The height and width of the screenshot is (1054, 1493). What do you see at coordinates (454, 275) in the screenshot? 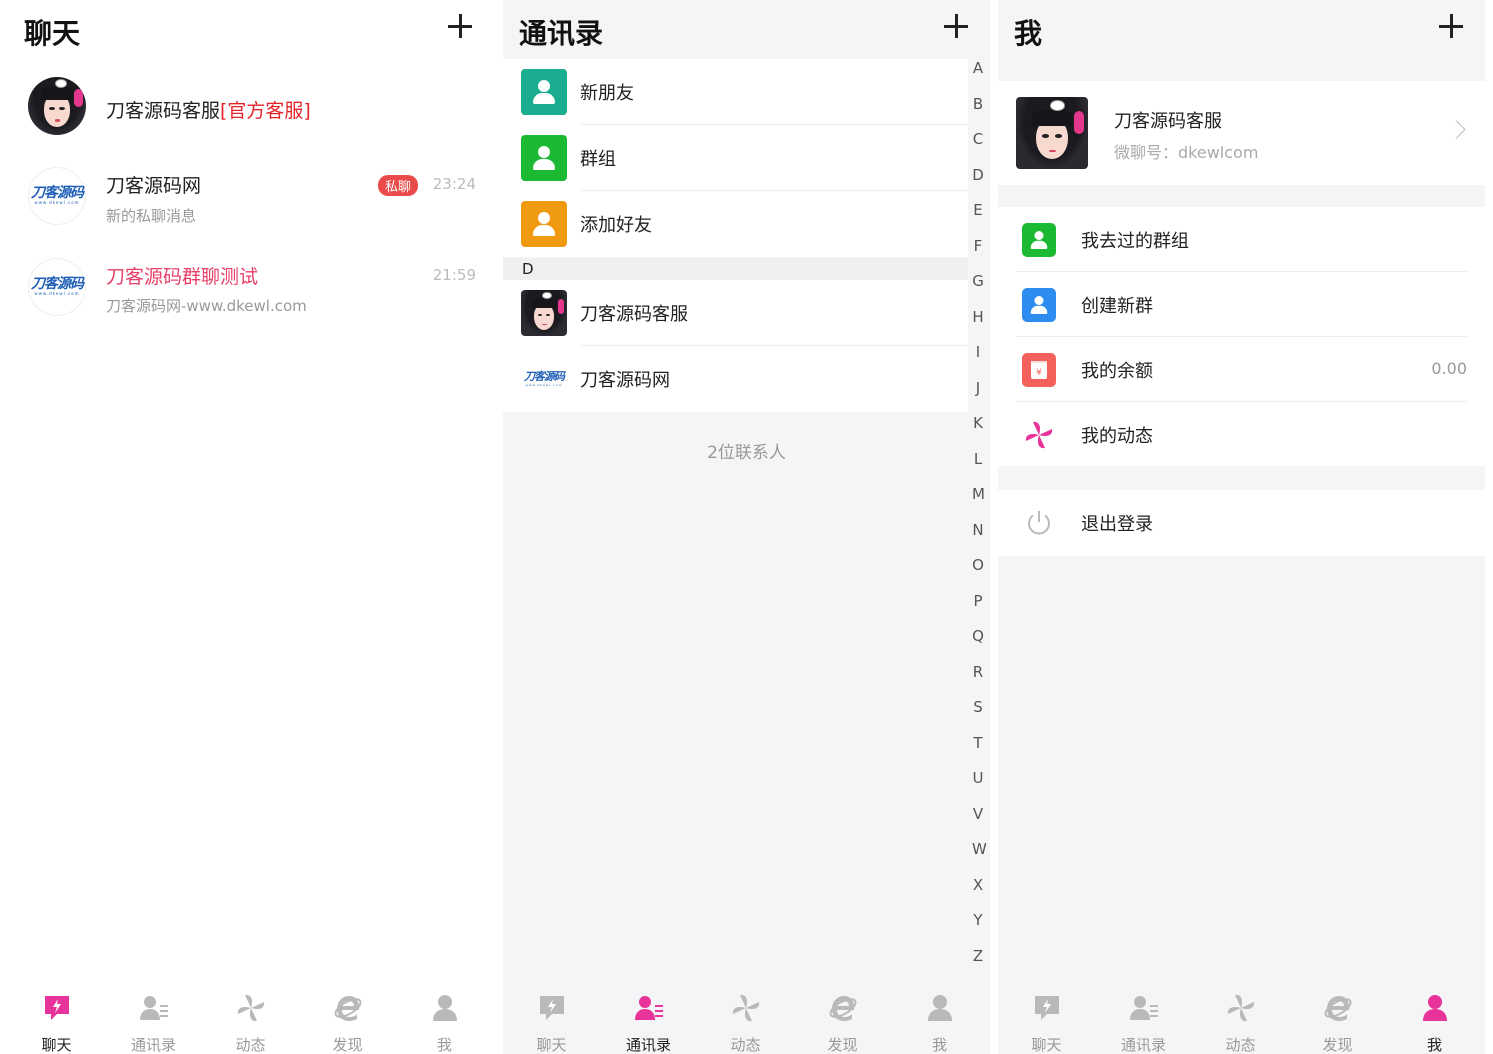
I see `chat-time: 21:59` at bounding box center [454, 275].